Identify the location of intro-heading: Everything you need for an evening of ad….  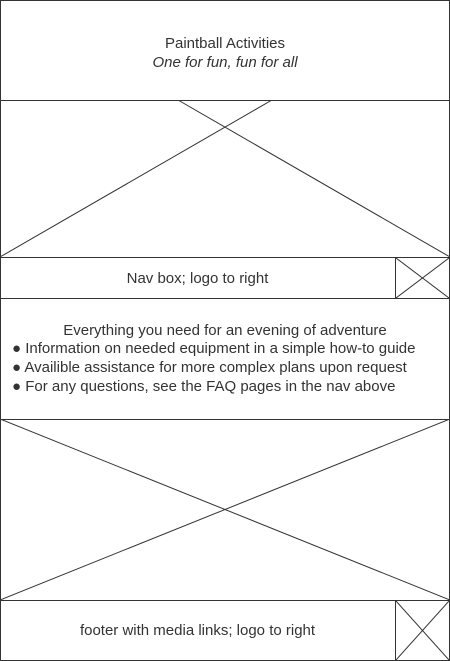
(225, 330).